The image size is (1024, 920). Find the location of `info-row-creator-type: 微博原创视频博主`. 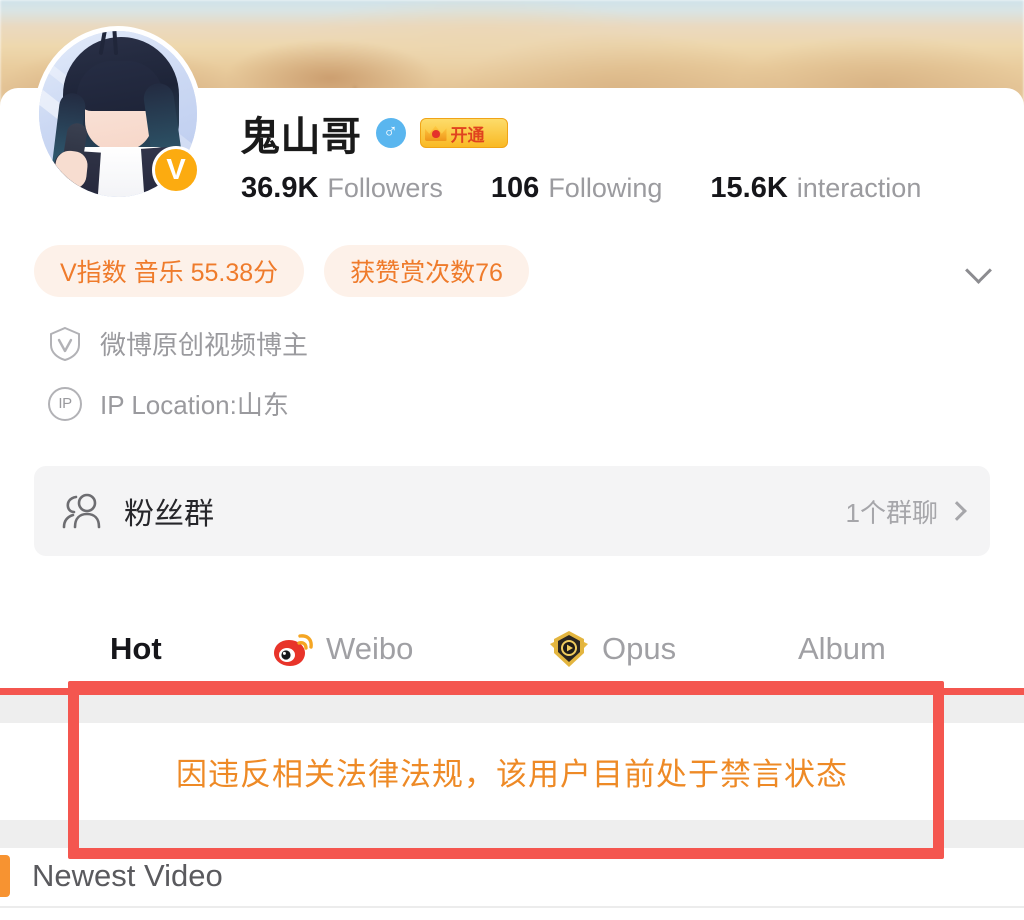

info-row-creator-type: 微博原创视频博主 is located at coordinates (178, 343).